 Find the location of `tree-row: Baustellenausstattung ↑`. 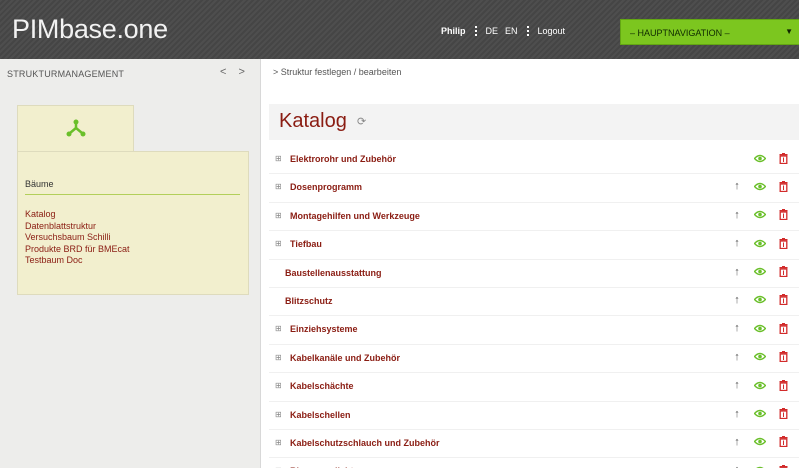

tree-row: Baustellenausstattung ↑ is located at coordinates (534, 274).